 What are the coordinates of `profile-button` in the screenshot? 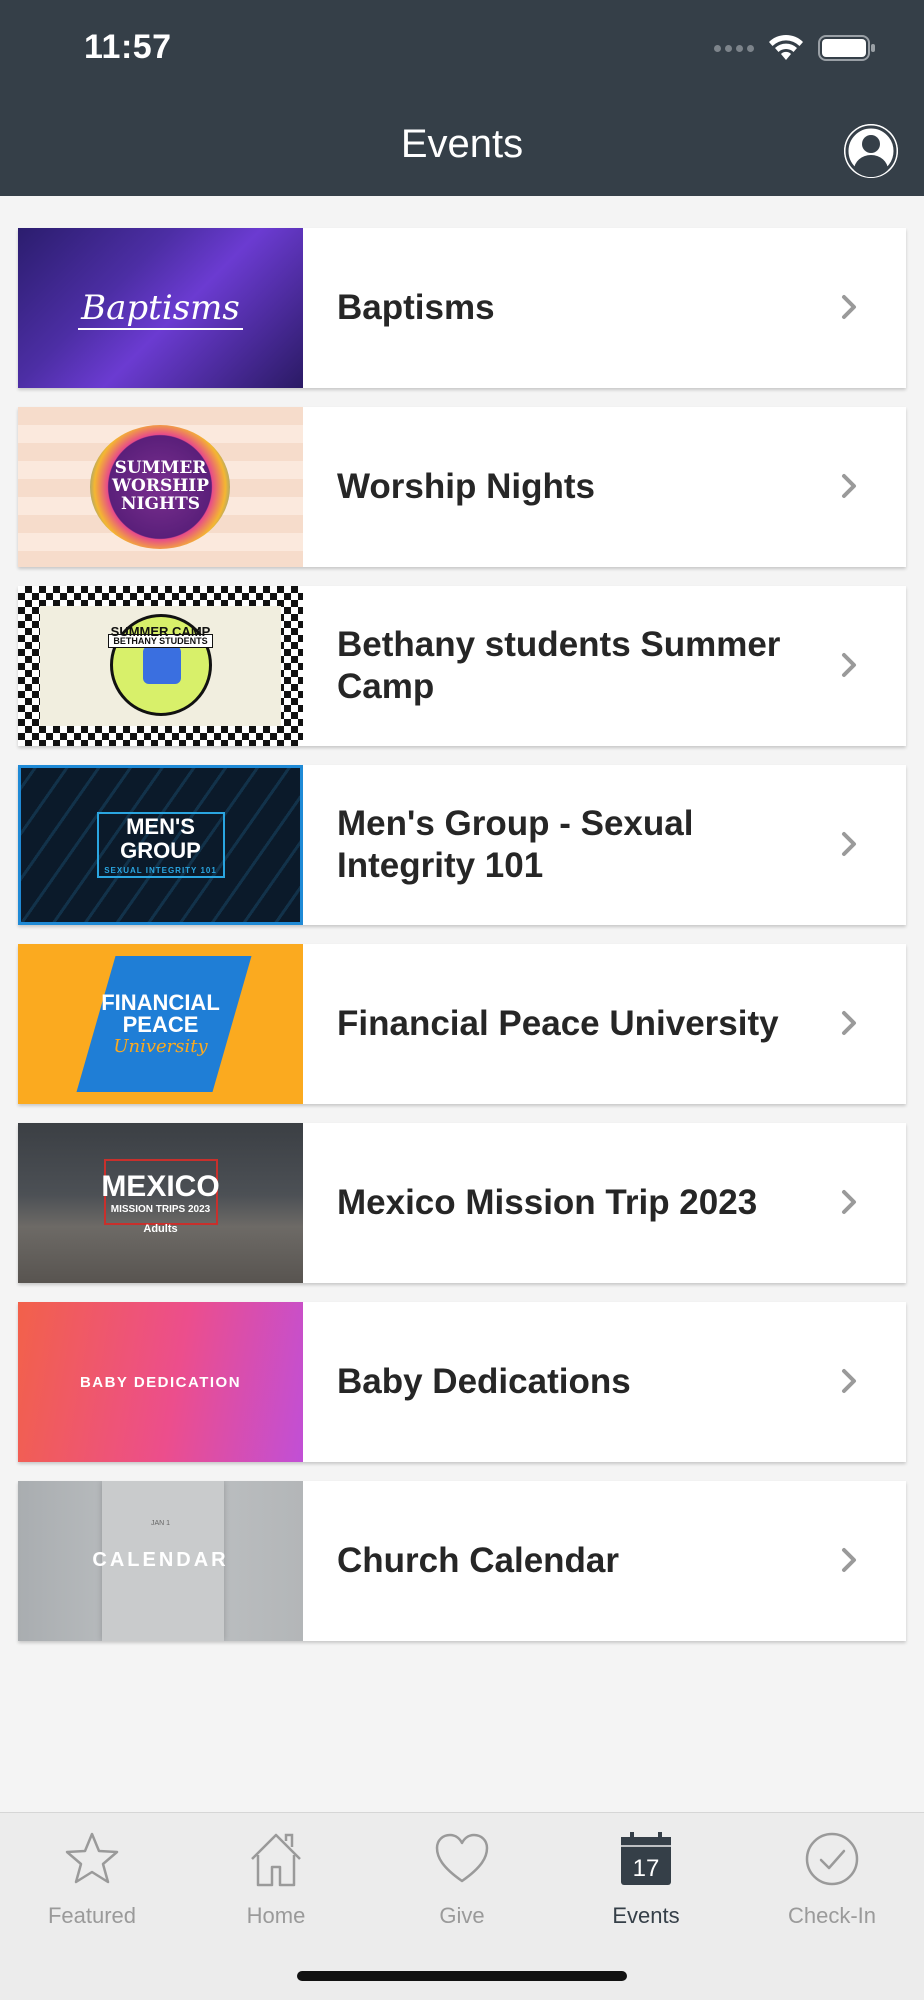 It's located at (871, 151).